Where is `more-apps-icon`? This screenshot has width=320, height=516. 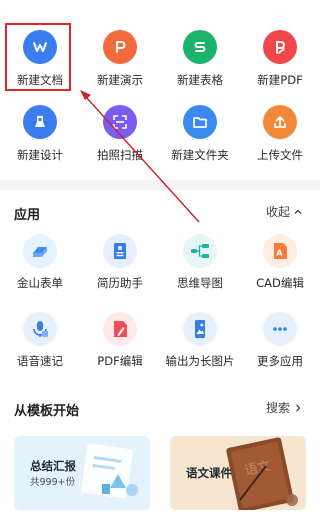
more-apps-icon is located at coordinates (280, 329).